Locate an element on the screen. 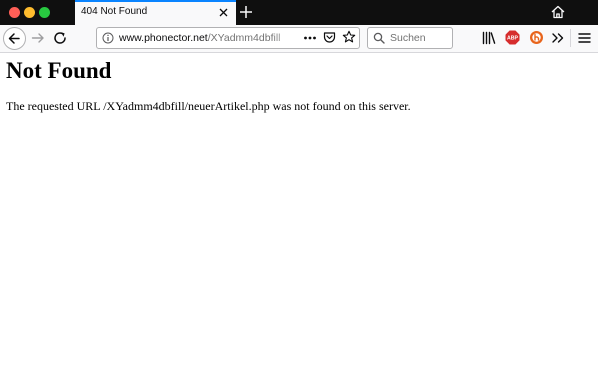 This screenshot has height=382, width=598. url-host: www.phonector.net is located at coordinates (163, 38).